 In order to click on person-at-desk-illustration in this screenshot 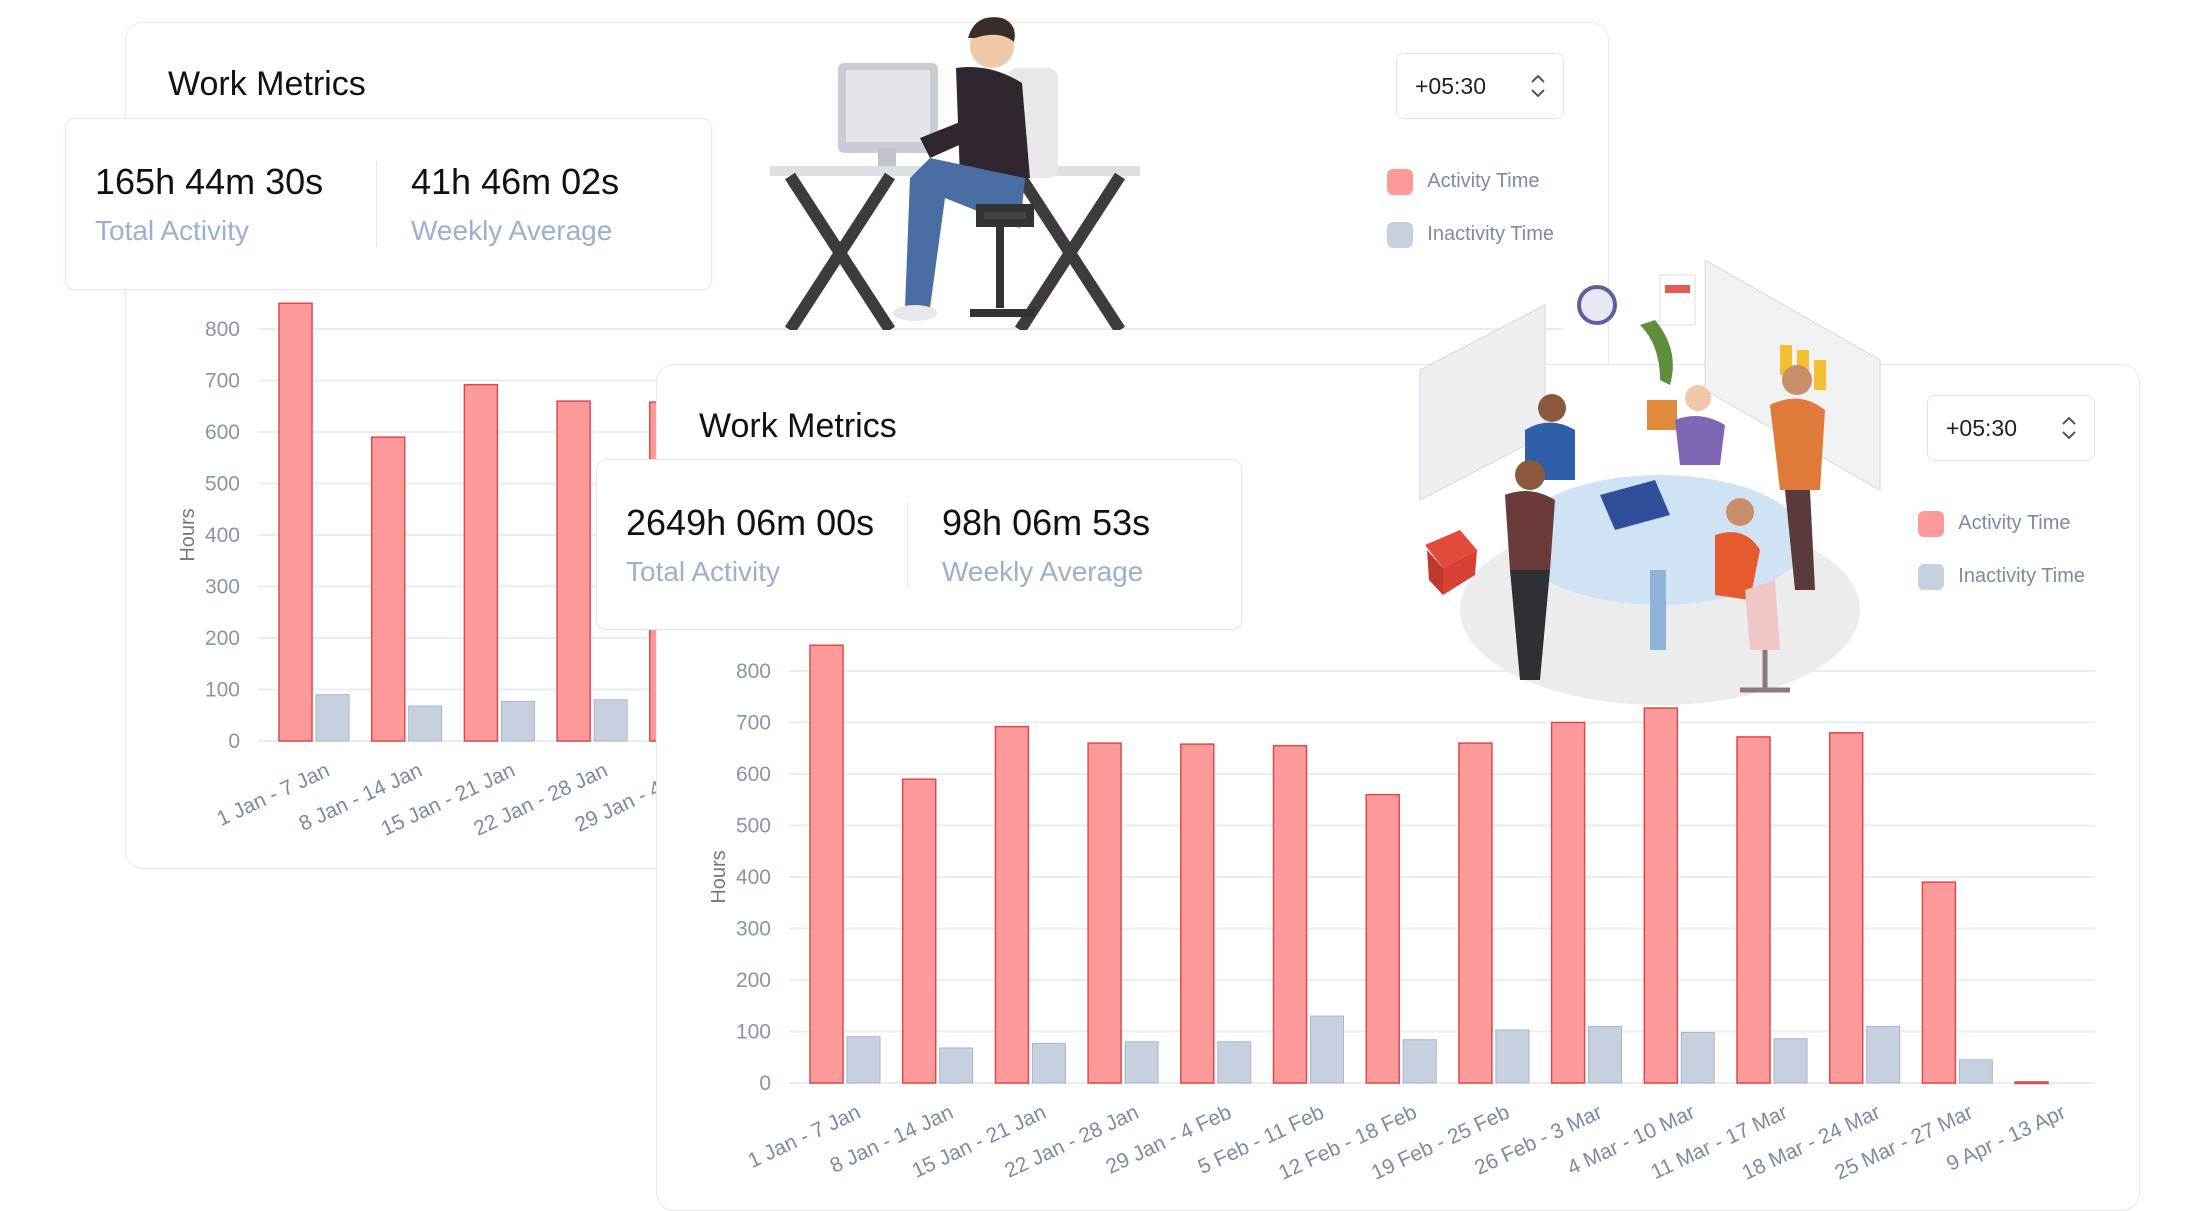, I will do `click(955, 173)`.